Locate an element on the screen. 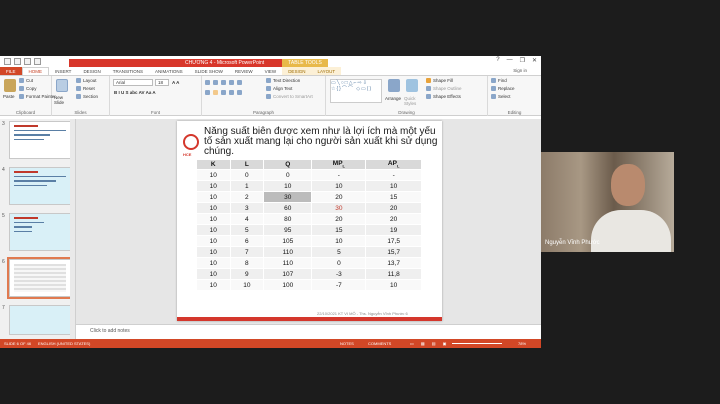  help-button: ? is located at coordinates (497, 60).